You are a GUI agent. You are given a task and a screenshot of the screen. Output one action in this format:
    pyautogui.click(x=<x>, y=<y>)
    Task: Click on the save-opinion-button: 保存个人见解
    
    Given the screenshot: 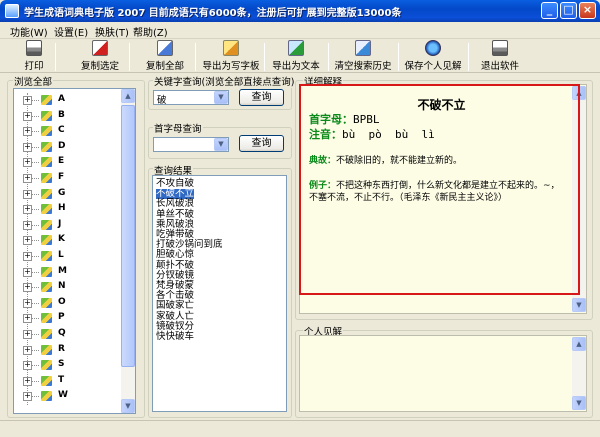 What is the action you would take?
    pyautogui.click(x=433, y=56)
    